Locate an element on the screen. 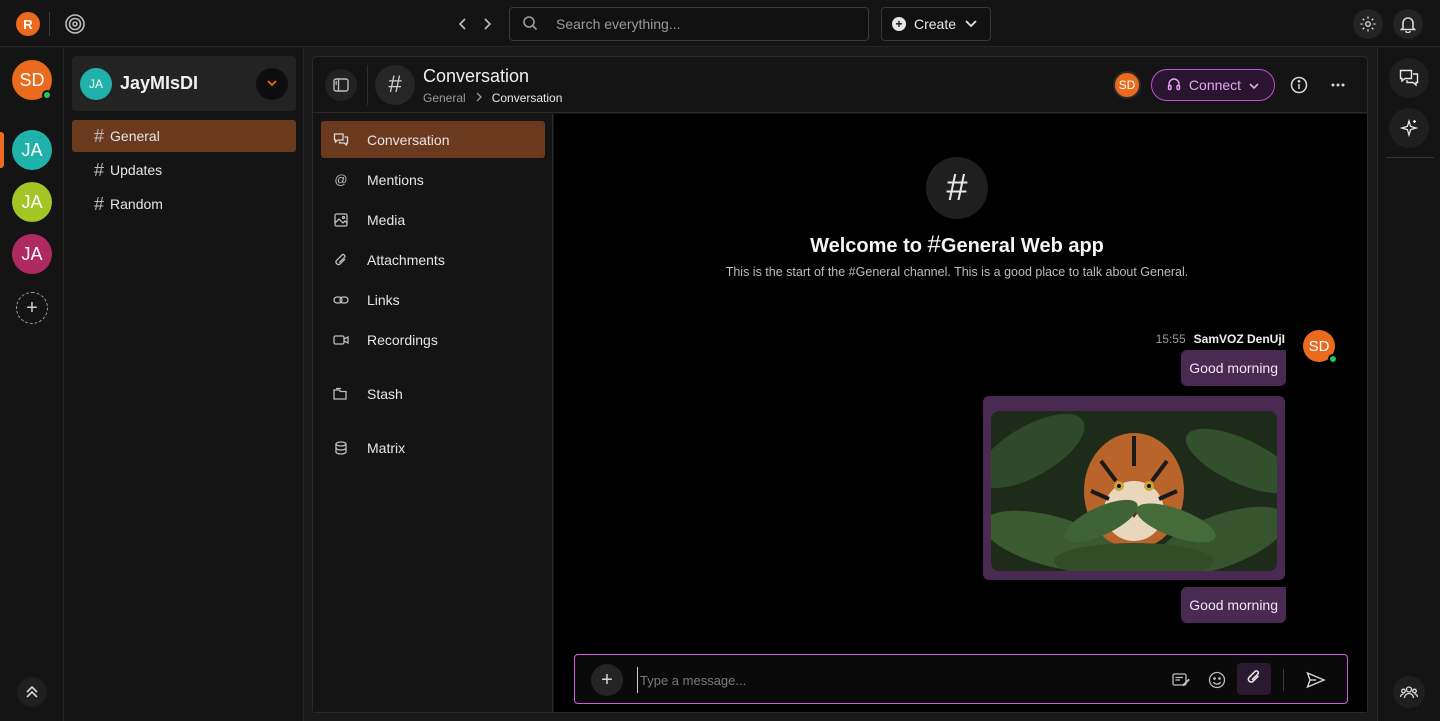 This screenshot has height=721, width=1440. composer-divider is located at coordinates (1283, 680).